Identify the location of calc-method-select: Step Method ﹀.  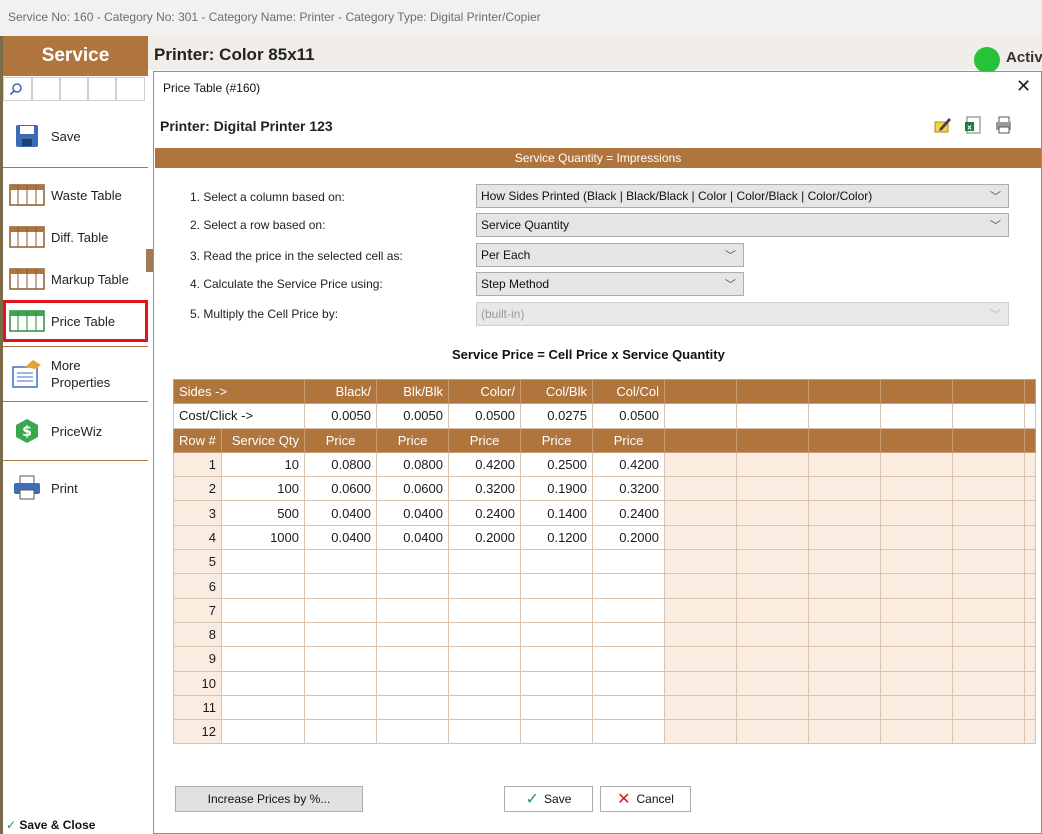
(610, 284).